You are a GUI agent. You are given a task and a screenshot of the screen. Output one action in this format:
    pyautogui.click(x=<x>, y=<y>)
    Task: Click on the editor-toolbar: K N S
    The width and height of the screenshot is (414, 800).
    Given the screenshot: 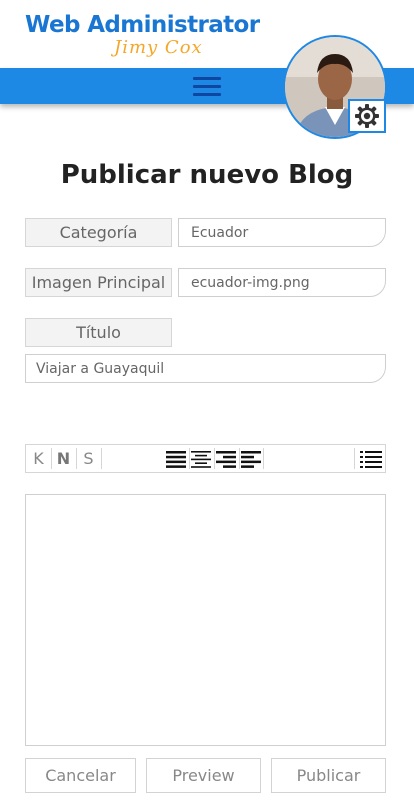 What is the action you would take?
    pyautogui.click(x=205, y=458)
    